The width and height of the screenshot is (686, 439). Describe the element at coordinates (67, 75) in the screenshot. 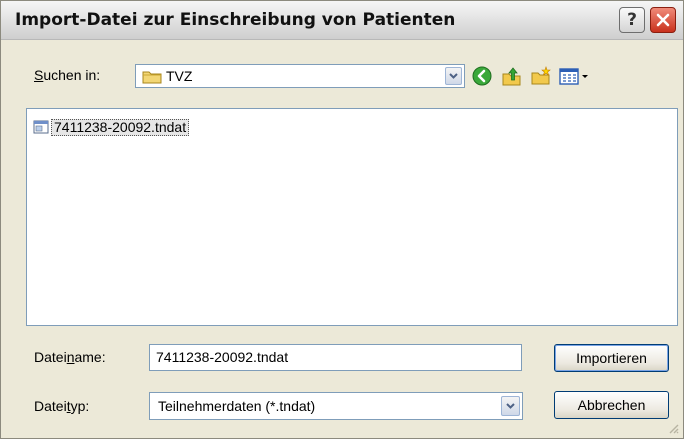

I see `lookin-label: Suchen in:` at that location.